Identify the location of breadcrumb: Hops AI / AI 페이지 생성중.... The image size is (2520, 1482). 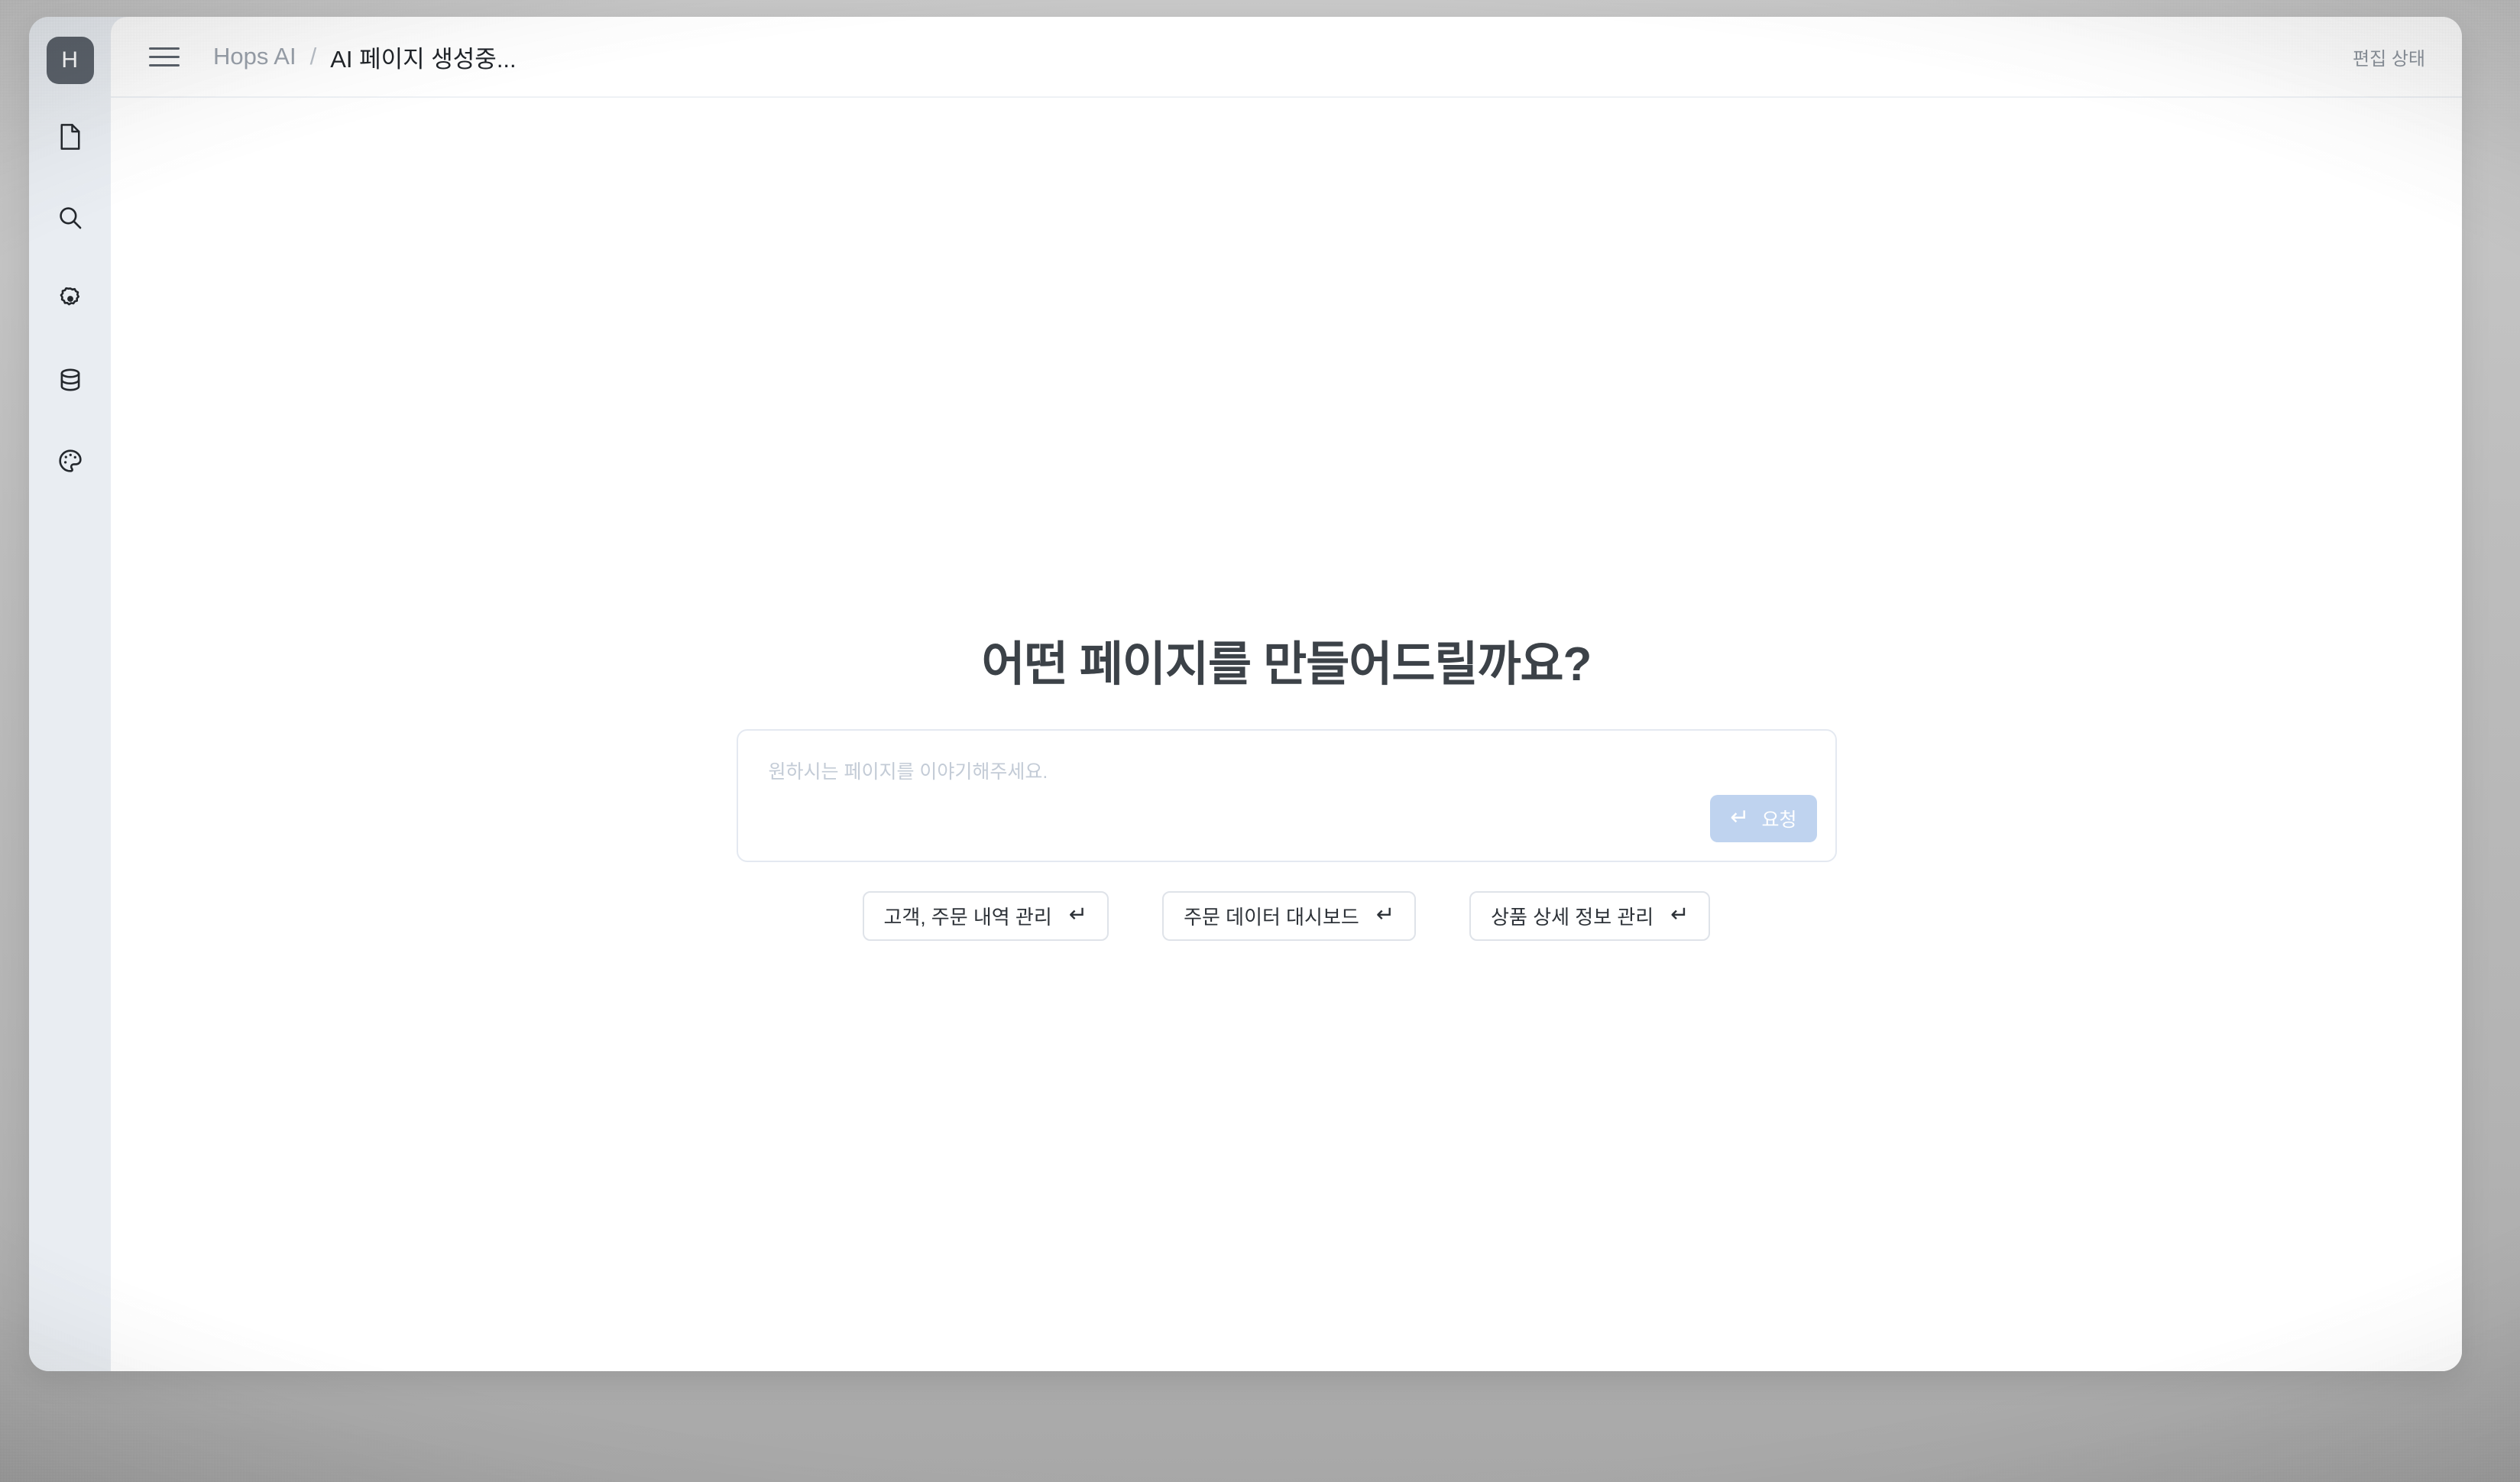
(365, 57).